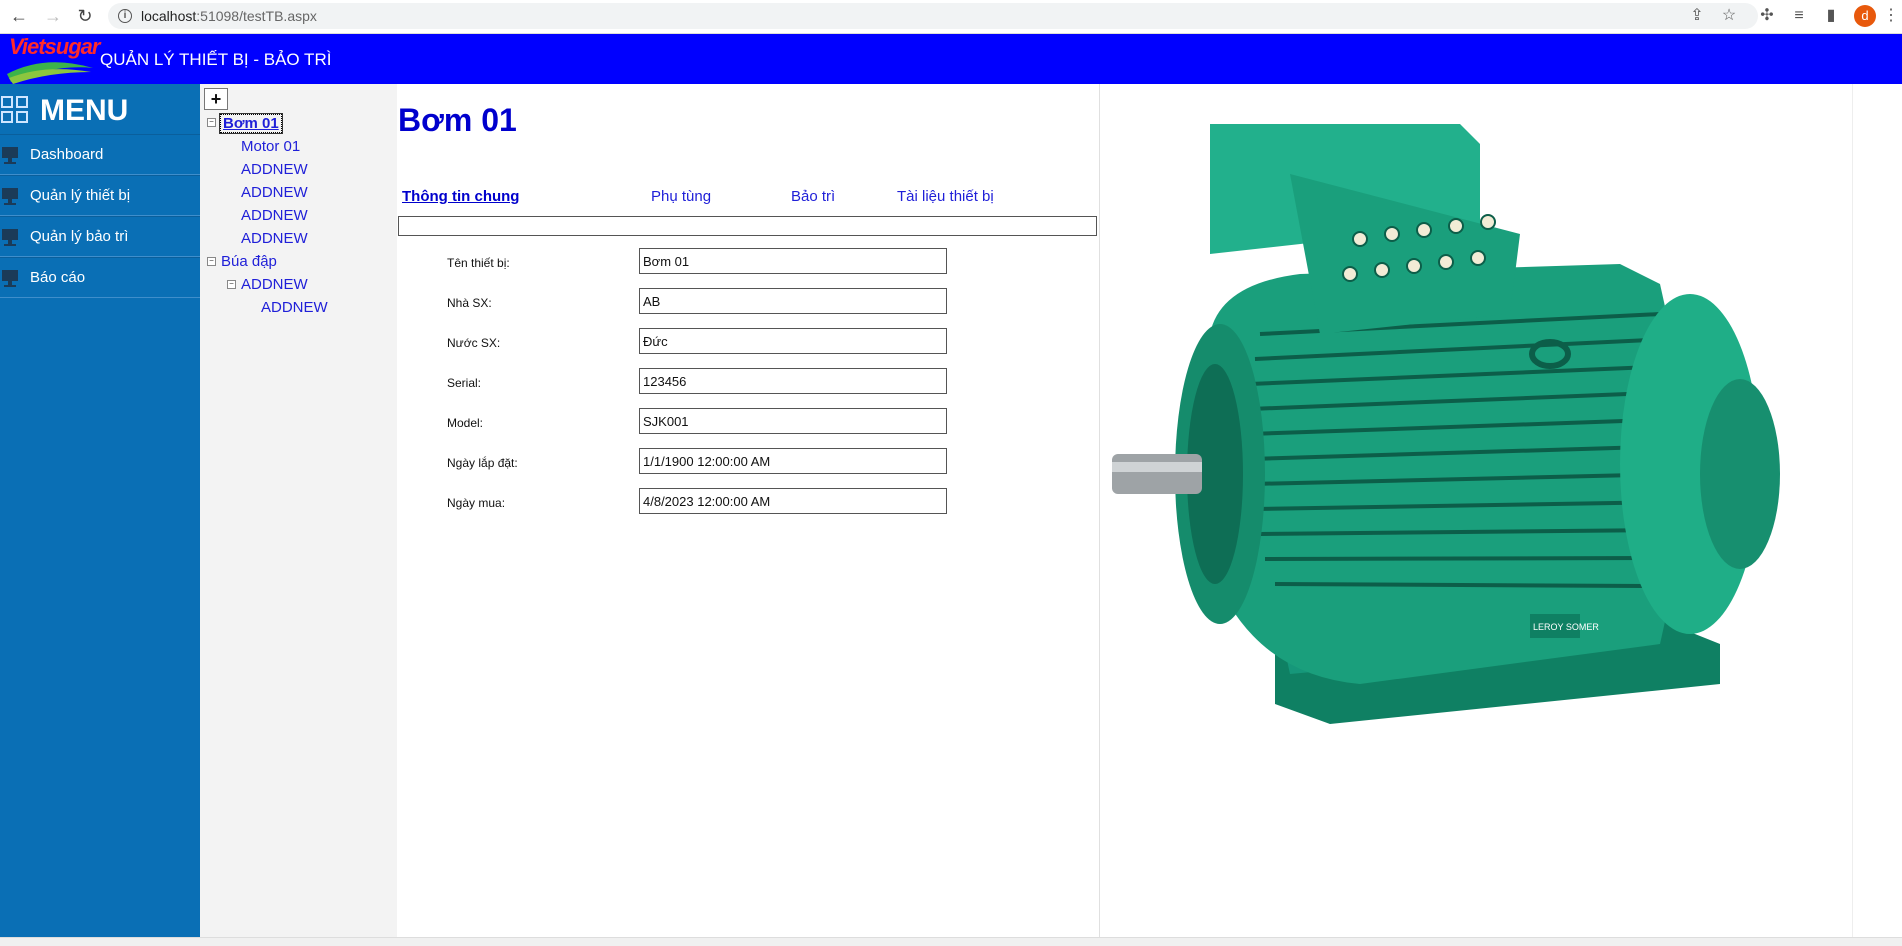  I want to click on field-row-serial: Serial:, so click(697, 381).